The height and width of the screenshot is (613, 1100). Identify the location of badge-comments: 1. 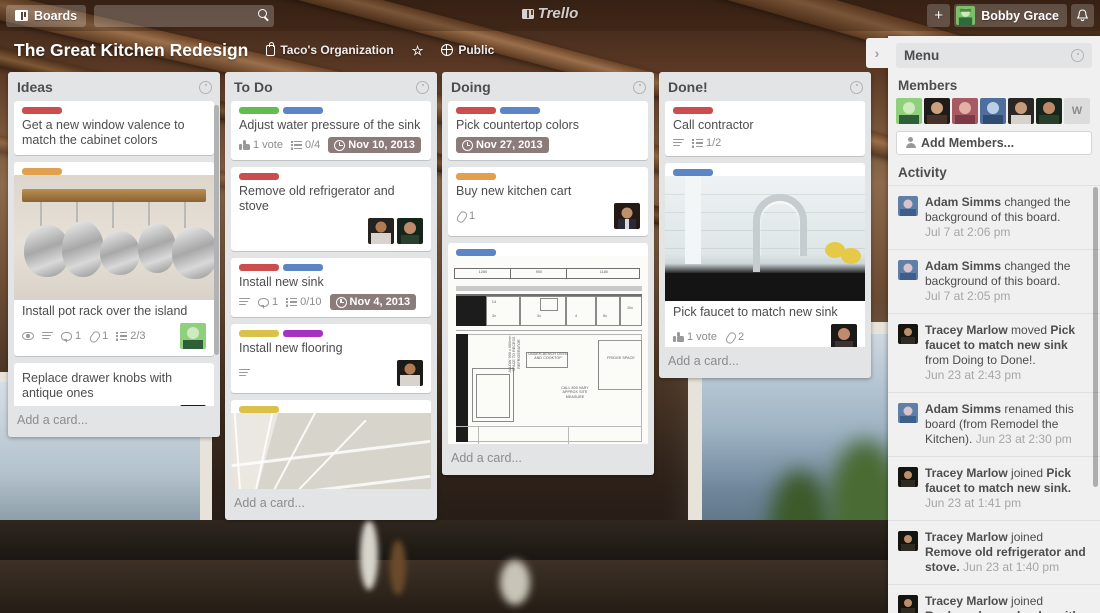
(268, 302).